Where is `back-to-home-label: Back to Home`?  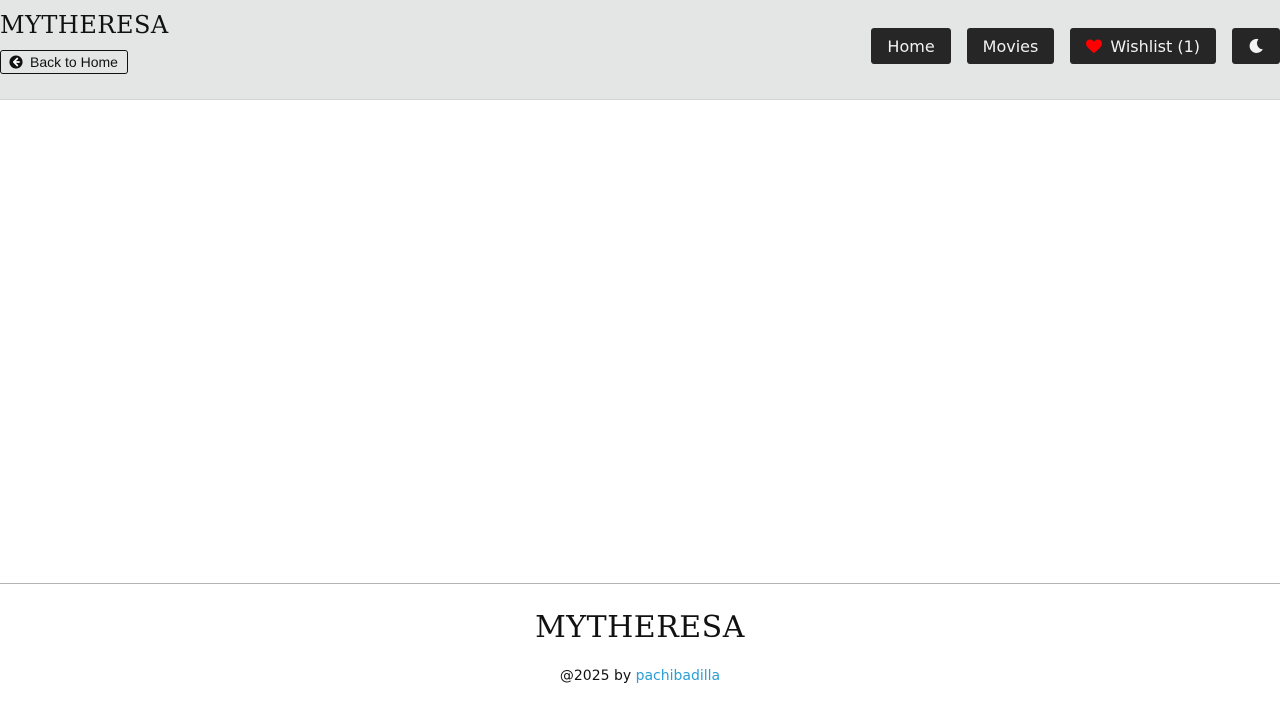
back-to-home-label: Back to Home is located at coordinates (74, 62).